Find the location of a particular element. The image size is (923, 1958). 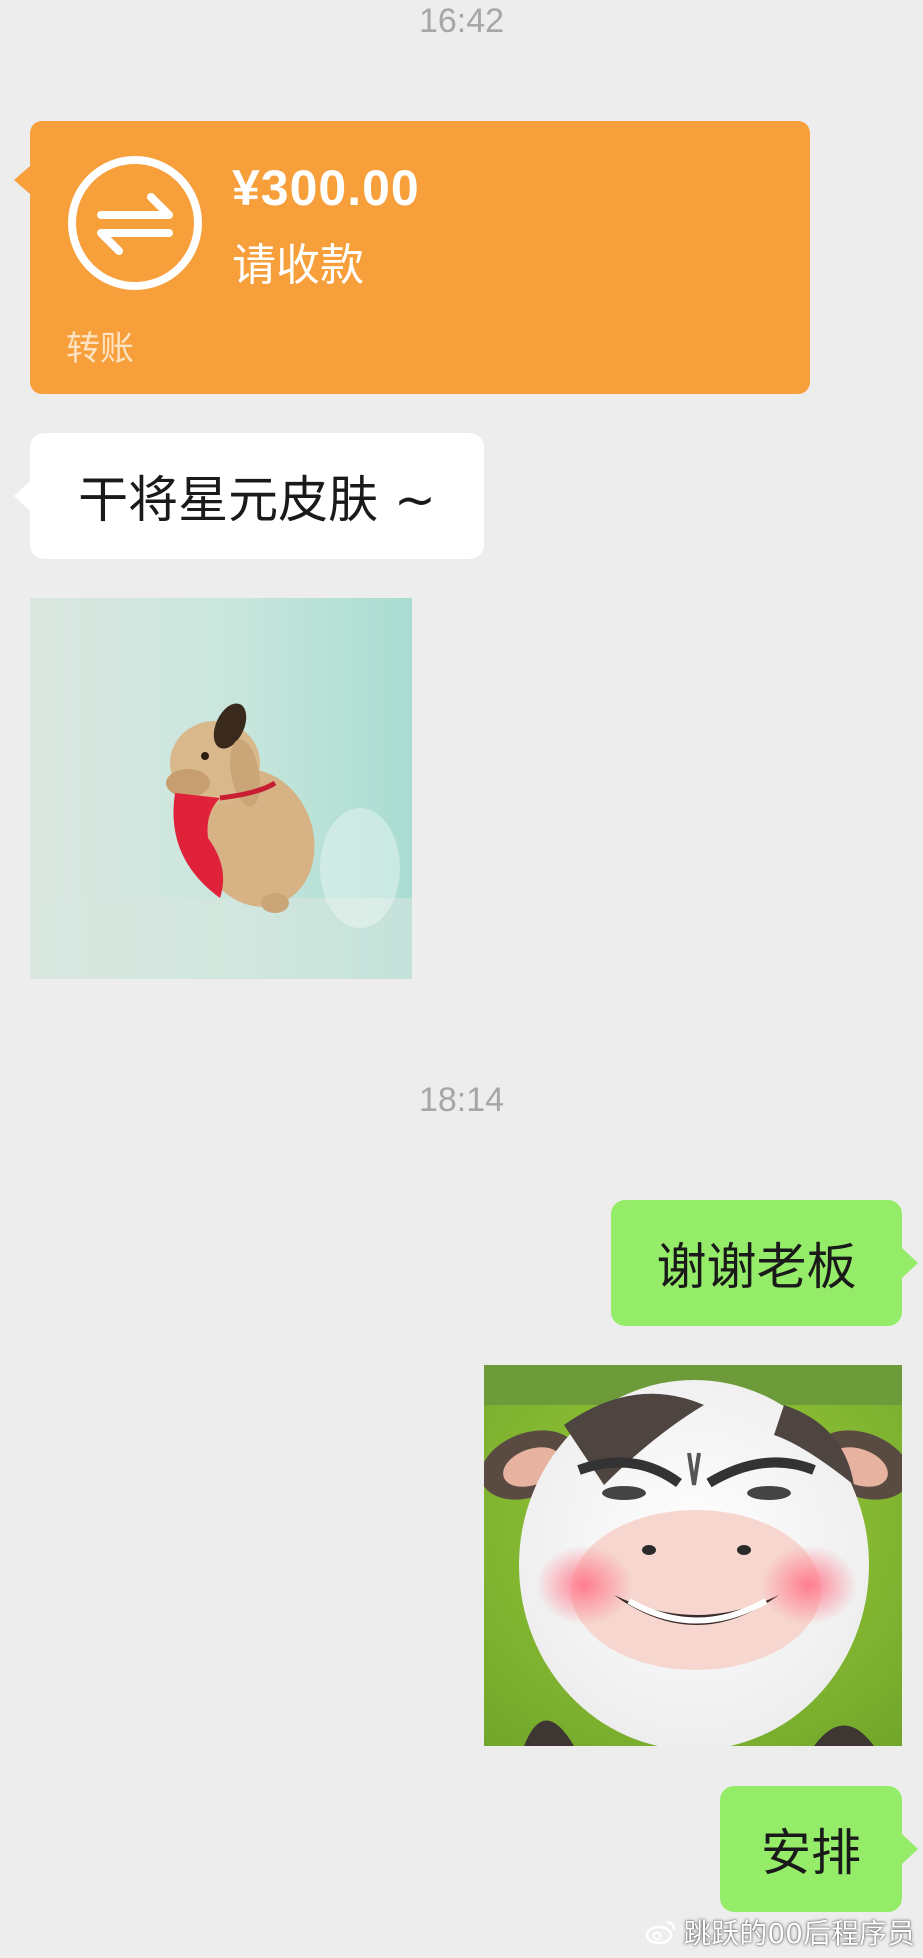

message-text: 干将星元皮肤 ~ is located at coordinates (257, 500).